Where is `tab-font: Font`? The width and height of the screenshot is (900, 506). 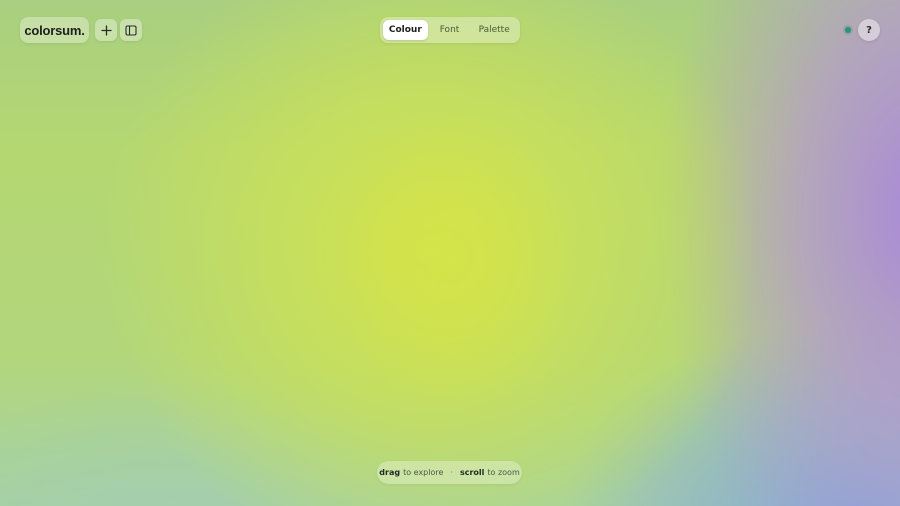 tab-font: Font is located at coordinates (450, 30).